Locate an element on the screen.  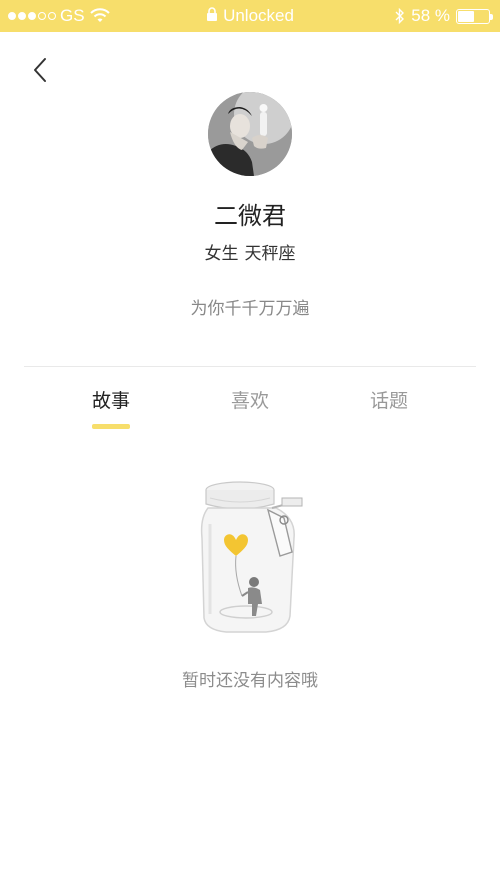
empty-jar-illustration is located at coordinates (252, 558).